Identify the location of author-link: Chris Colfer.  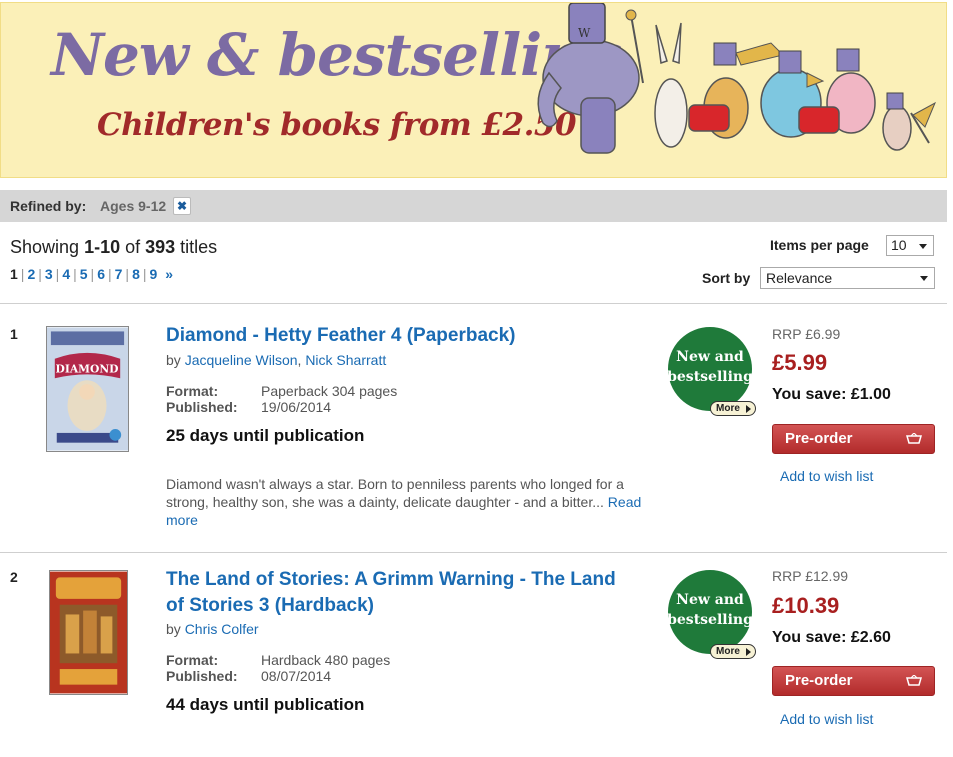
(222, 629).